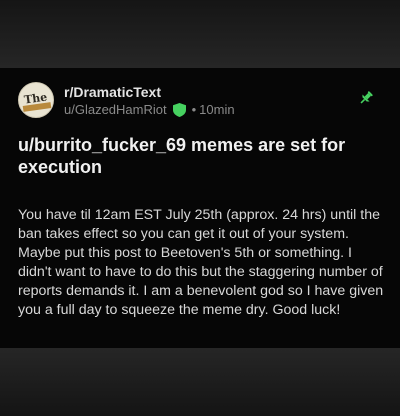 The height and width of the screenshot is (416, 400). Describe the element at coordinates (115, 109) in the screenshot. I see `author-name: u/GlazedHamRiot` at that location.